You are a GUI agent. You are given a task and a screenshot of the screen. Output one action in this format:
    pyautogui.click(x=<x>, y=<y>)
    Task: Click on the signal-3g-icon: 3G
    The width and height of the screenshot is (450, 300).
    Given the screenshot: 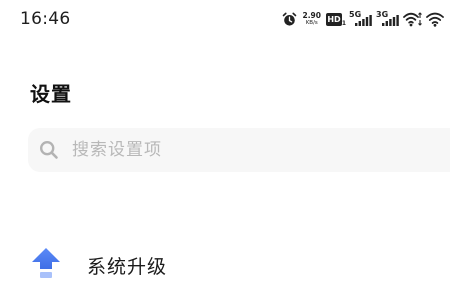 What is the action you would take?
    pyautogui.click(x=388, y=18)
    